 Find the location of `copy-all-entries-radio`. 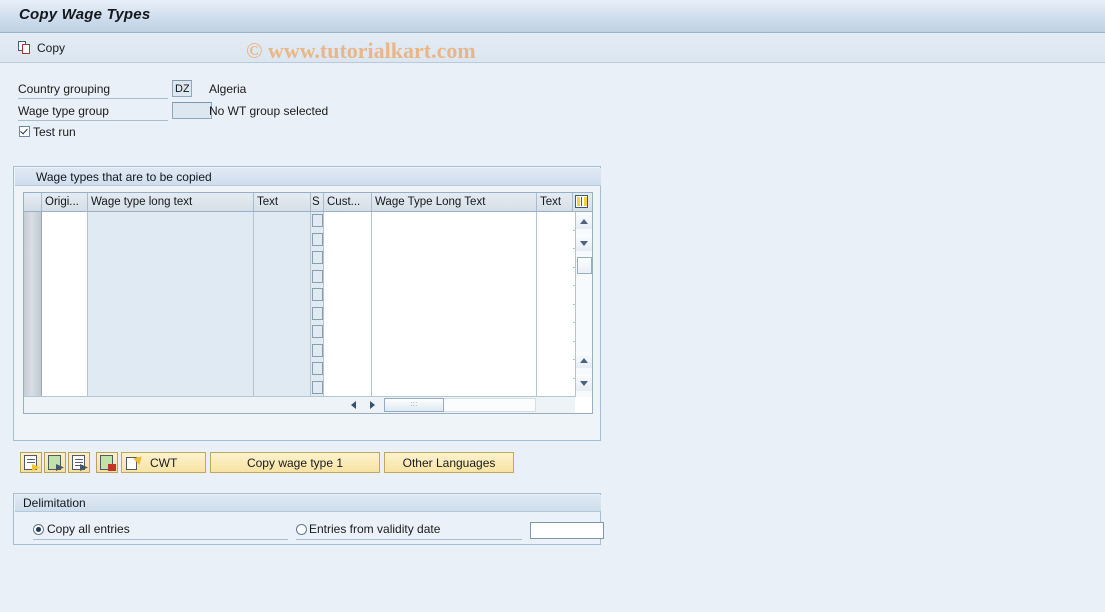

copy-all-entries-radio is located at coordinates (38, 529).